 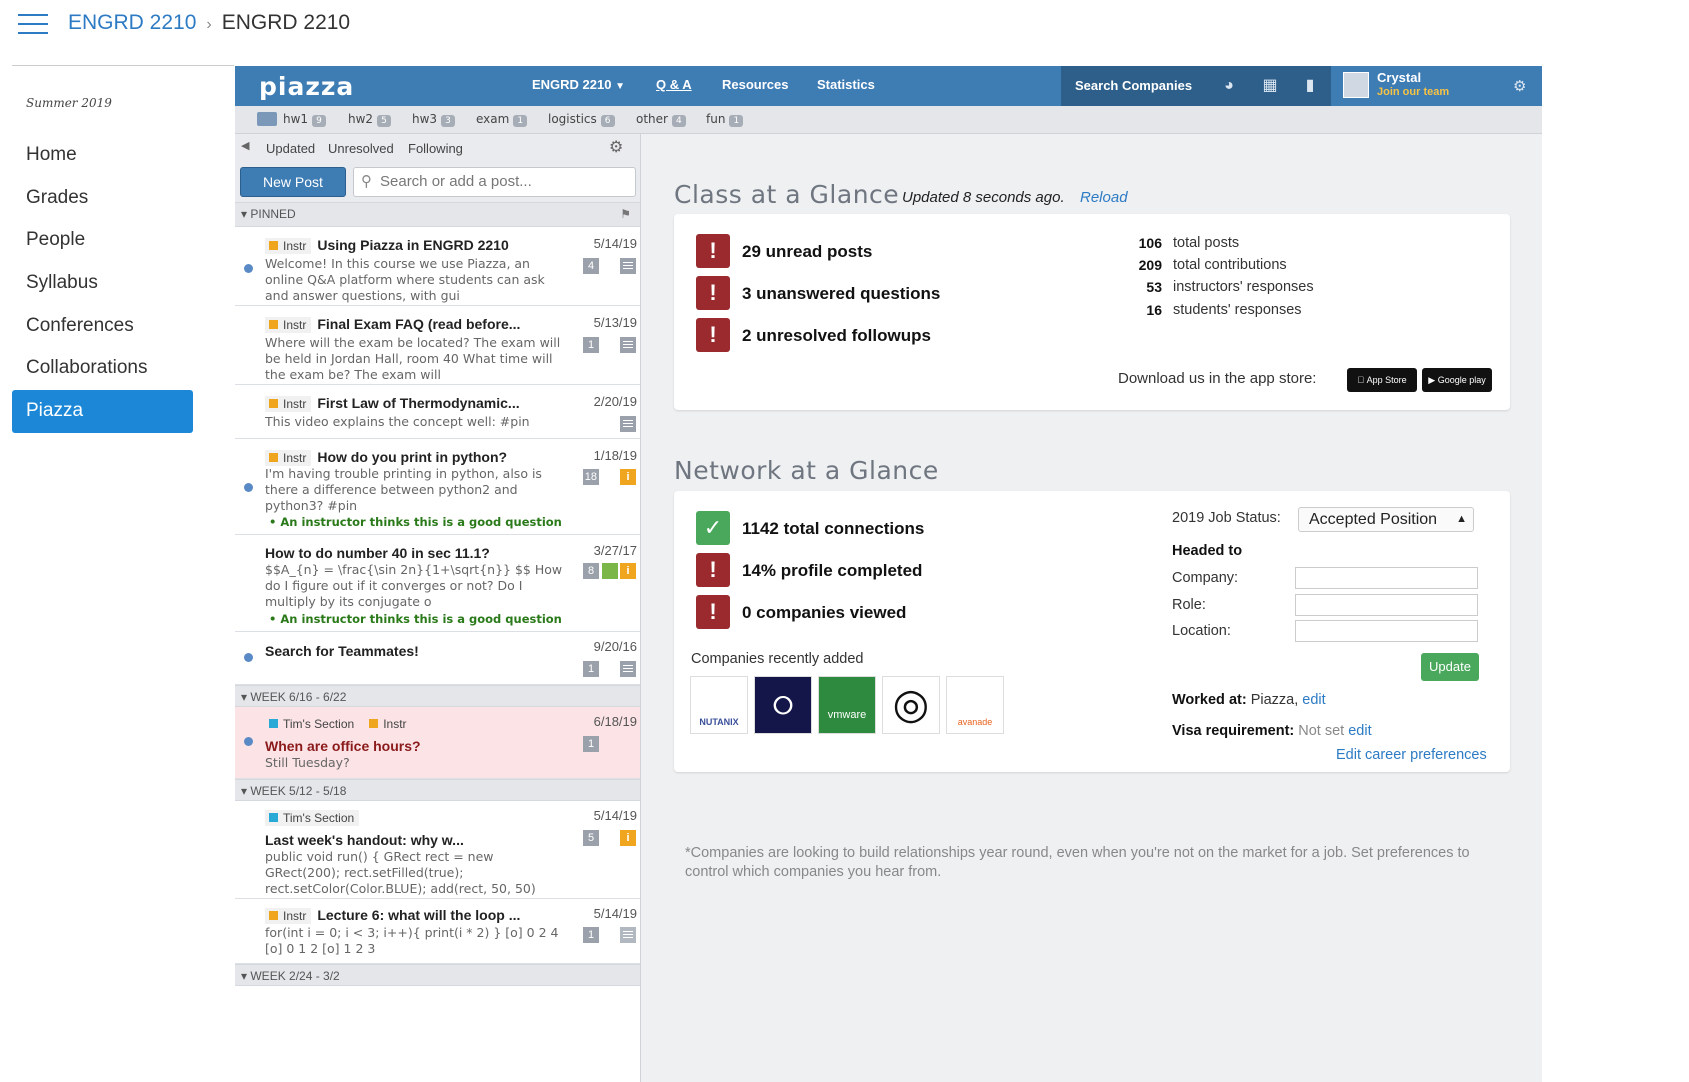 I want to click on gear-icon: ⚙, so click(x=1519, y=86).